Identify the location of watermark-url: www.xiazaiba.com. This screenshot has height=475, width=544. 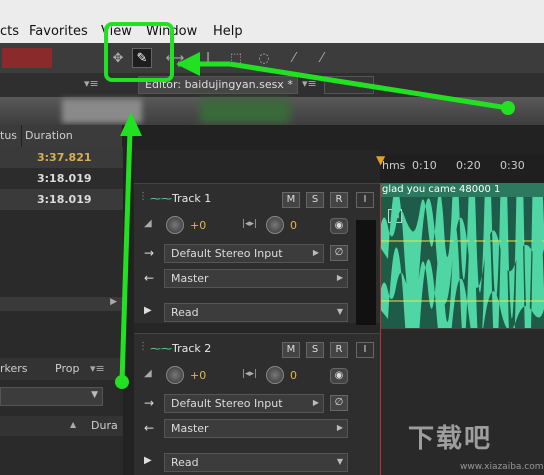
(502, 467).